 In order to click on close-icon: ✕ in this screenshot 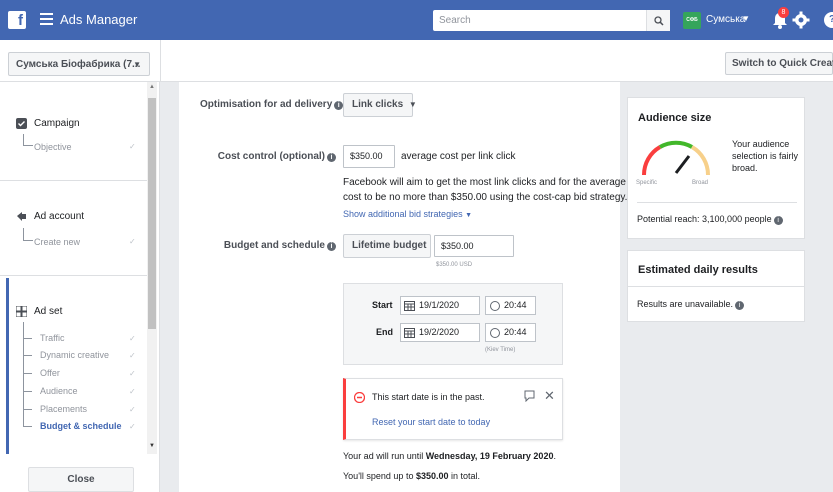, I will do `click(549, 396)`.